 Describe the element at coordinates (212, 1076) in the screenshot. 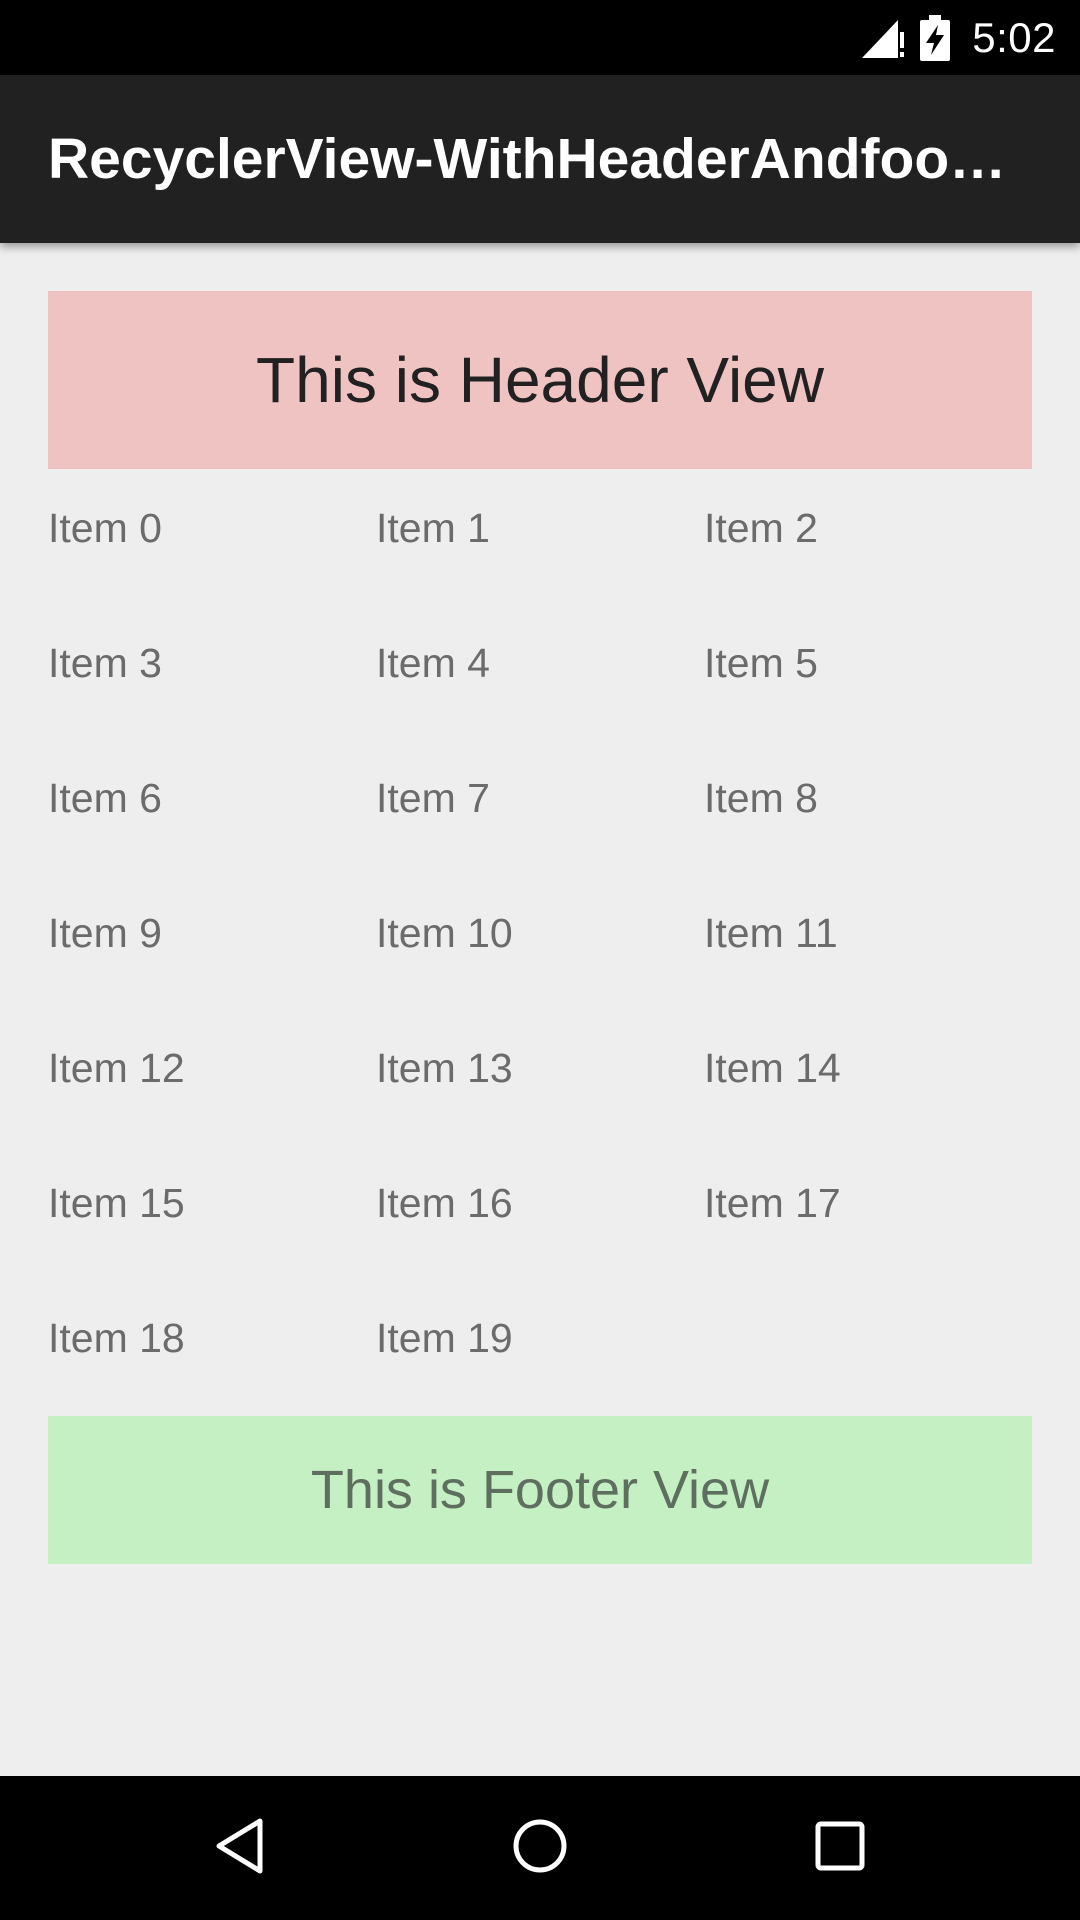

I see `grid-item: Item 12` at that location.